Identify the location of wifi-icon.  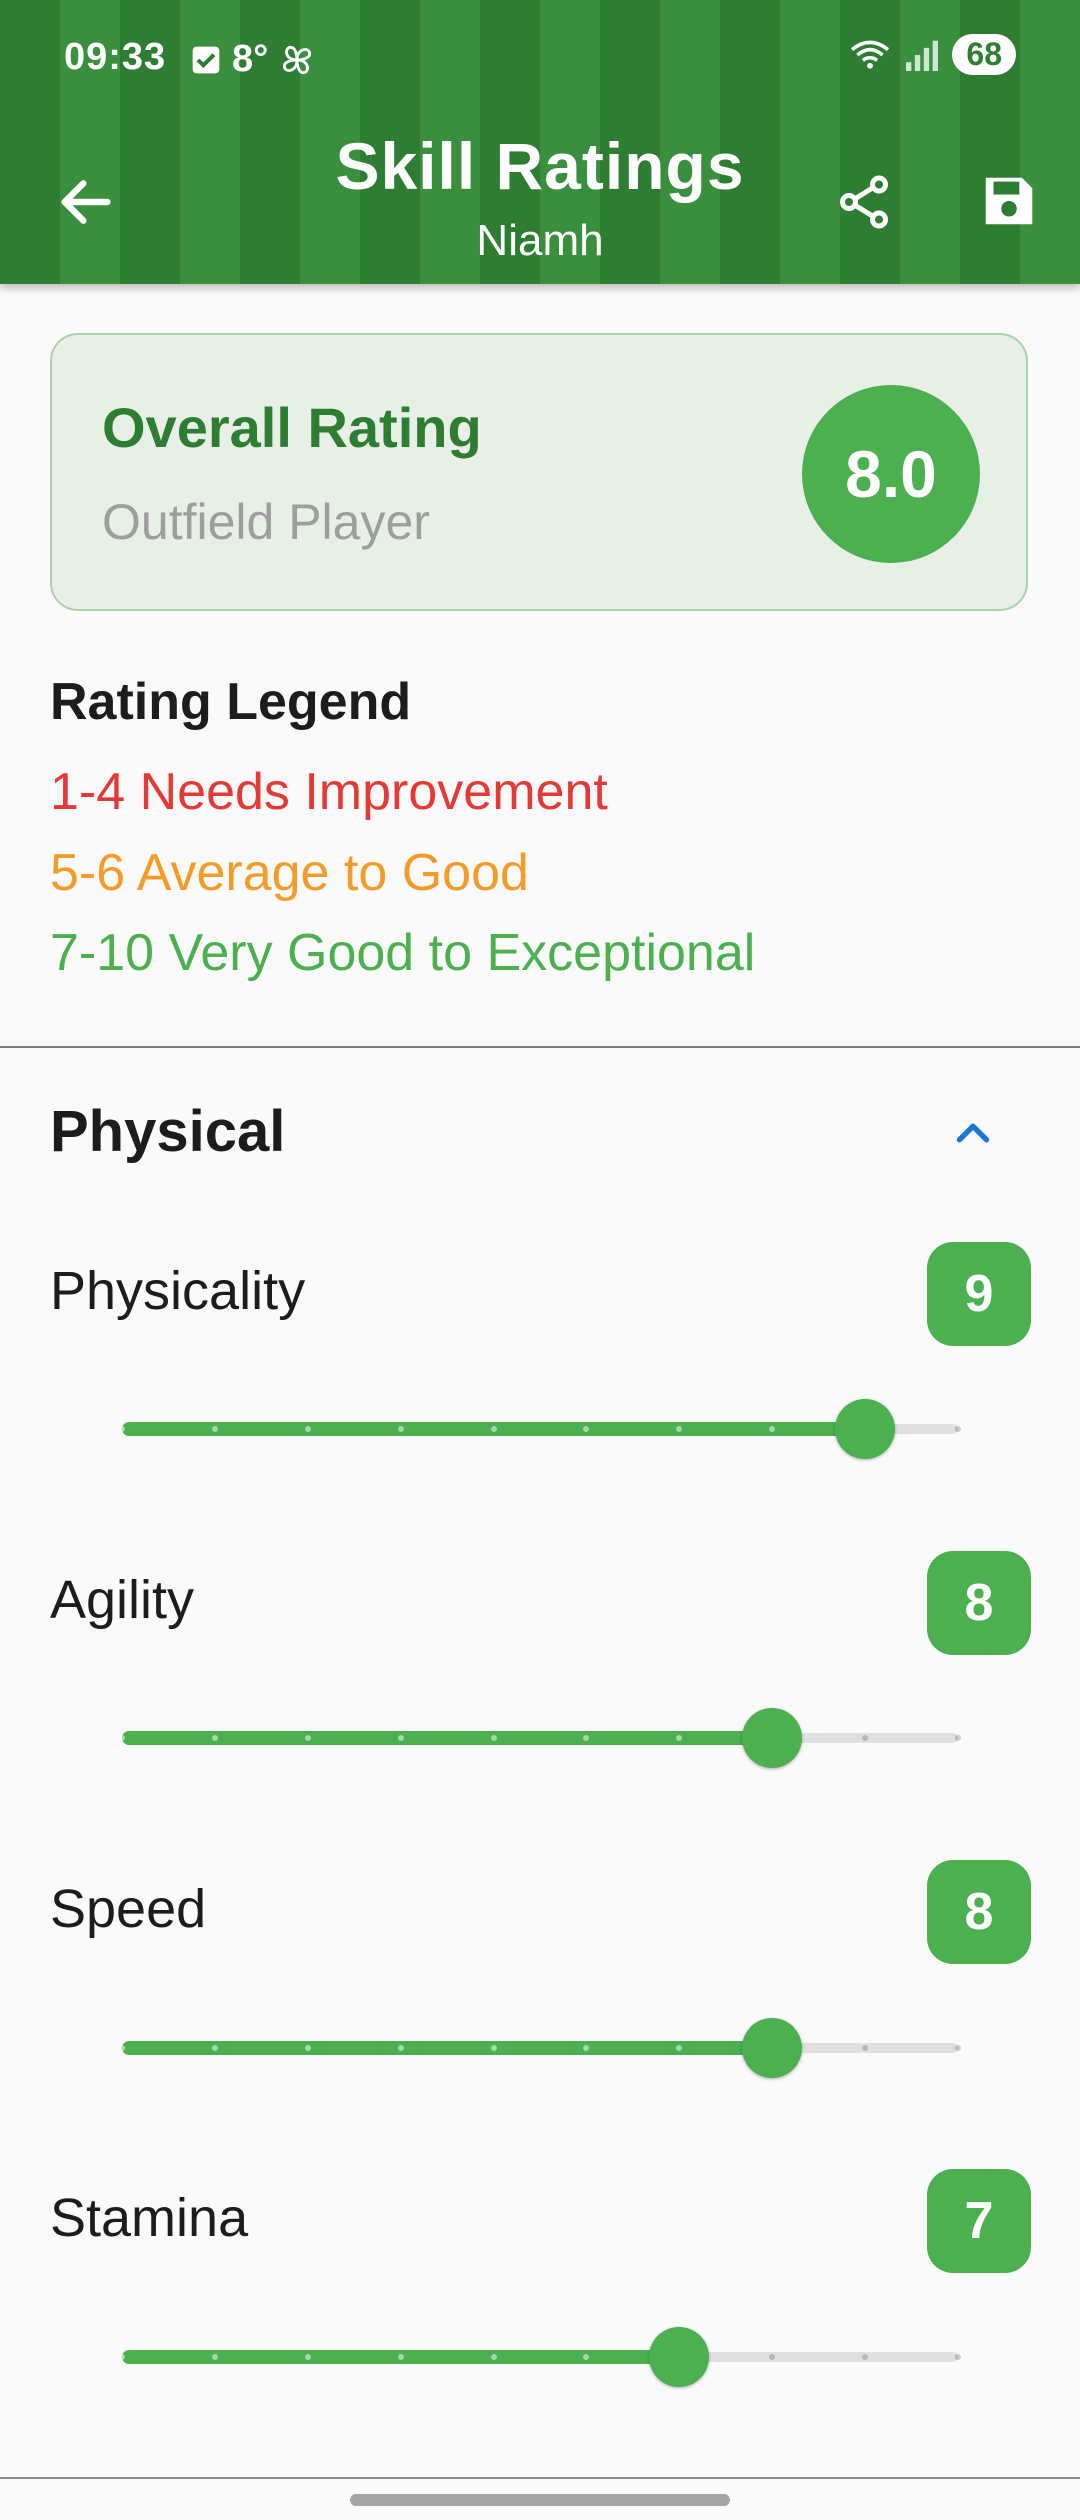
(870, 54).